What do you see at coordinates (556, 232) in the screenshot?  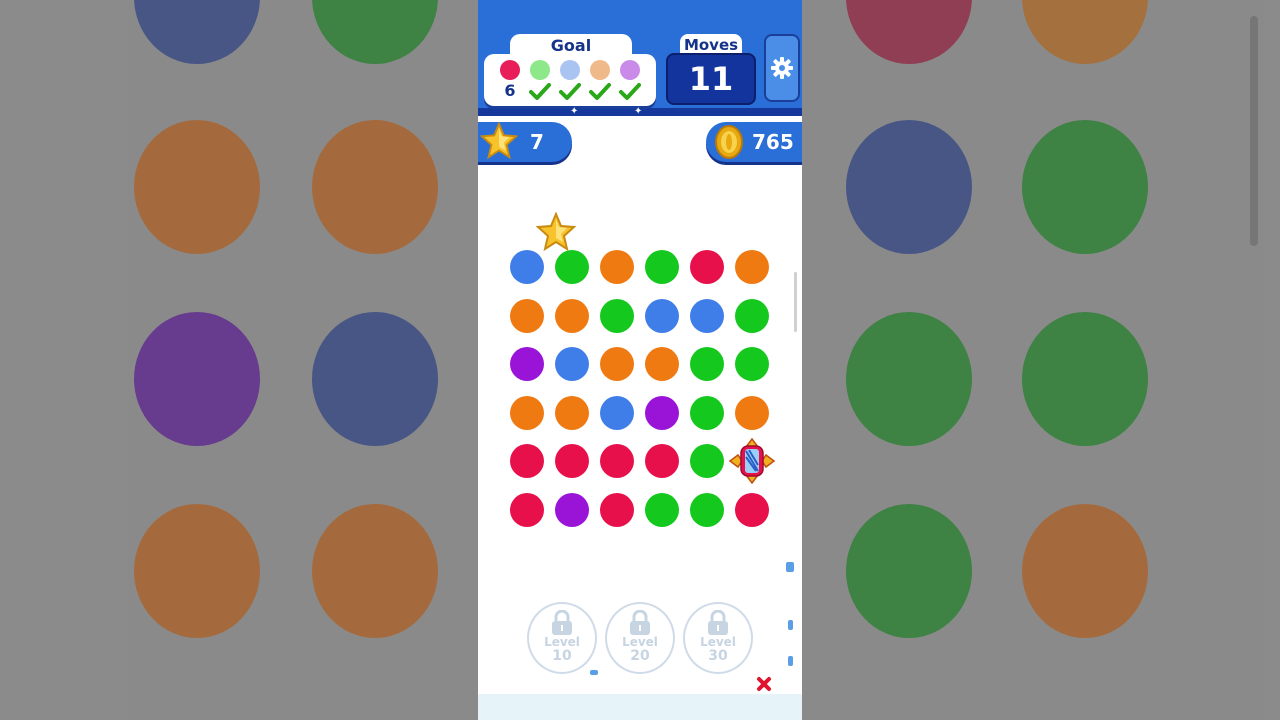 I see `floating-star-icon` at bounding box center [556, 232].